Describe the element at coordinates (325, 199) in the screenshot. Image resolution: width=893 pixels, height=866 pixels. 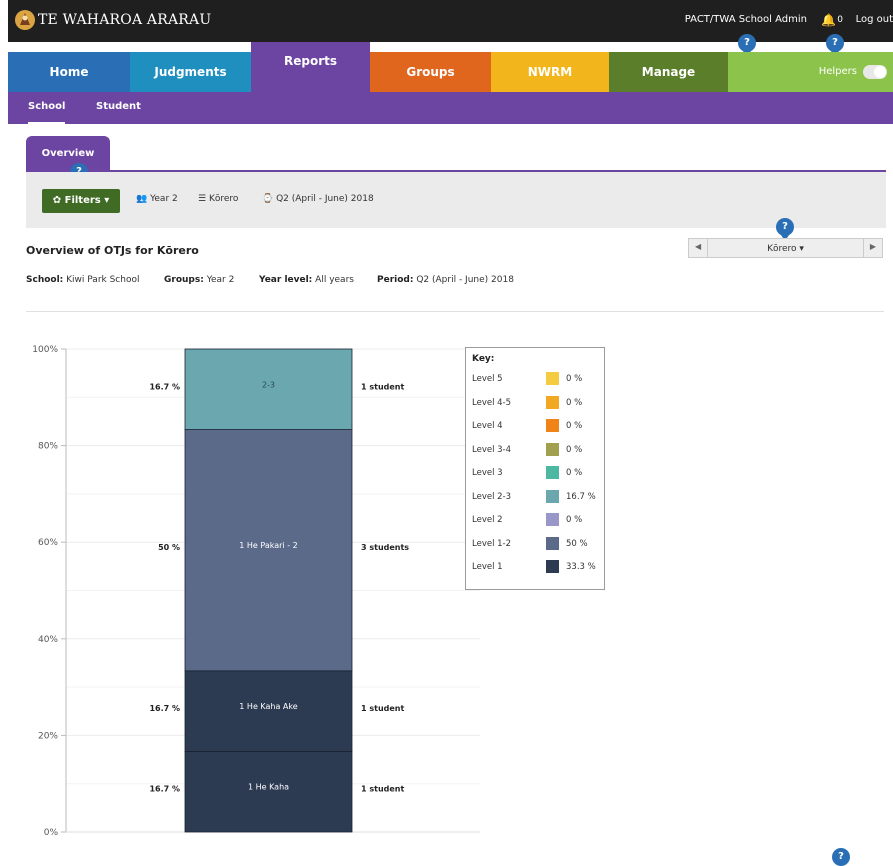
I see `filter-period-label: Q2 (April - June) 2018` at that location.